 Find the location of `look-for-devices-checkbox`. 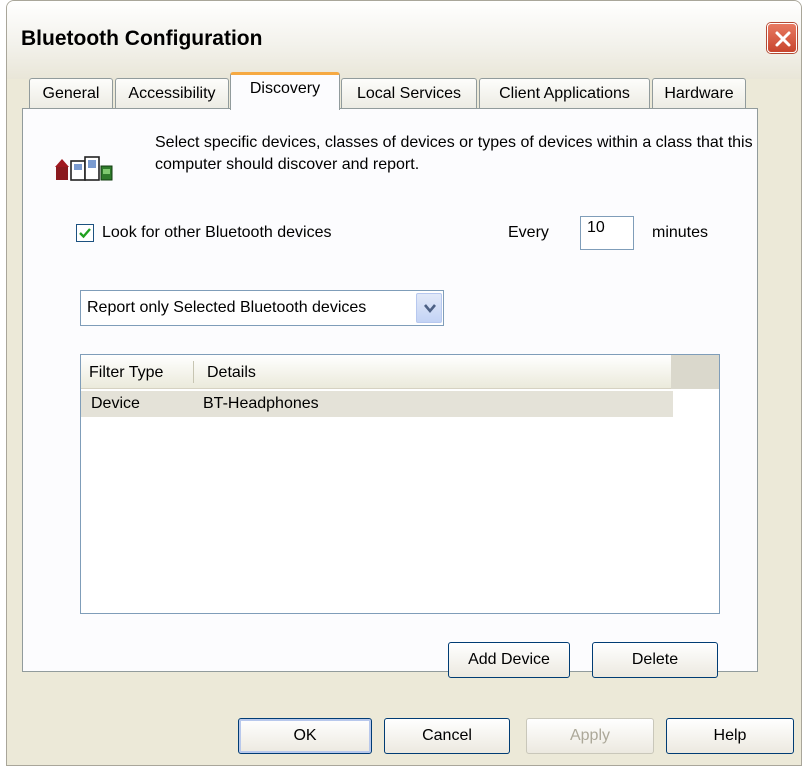

look-for-devices-checkbox is located at coordinates (85, 233).